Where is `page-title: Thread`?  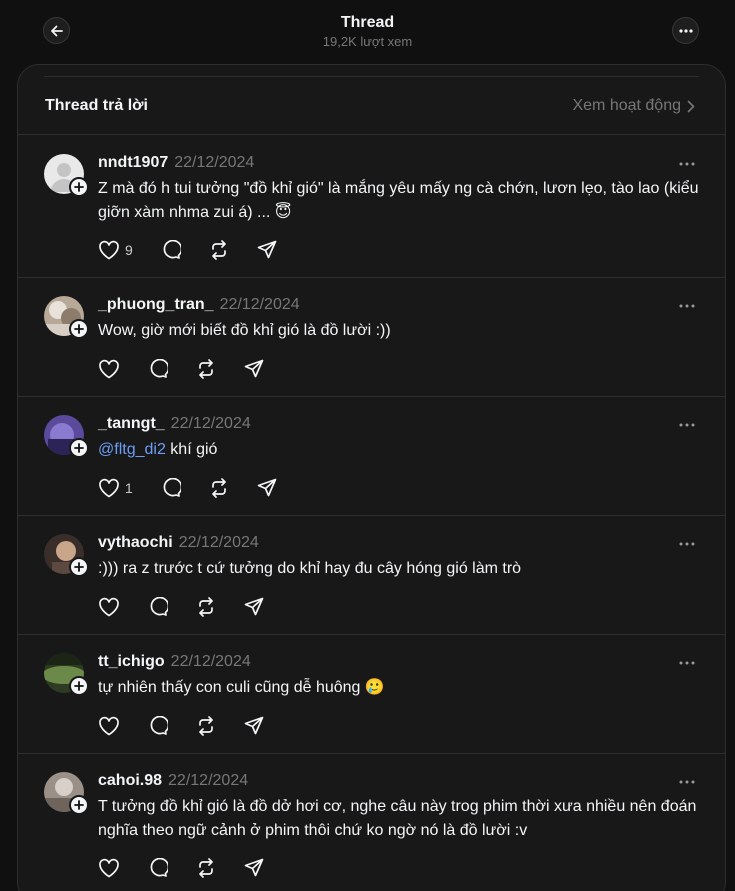
page-title: Thread is located at coordinates (367, 22).